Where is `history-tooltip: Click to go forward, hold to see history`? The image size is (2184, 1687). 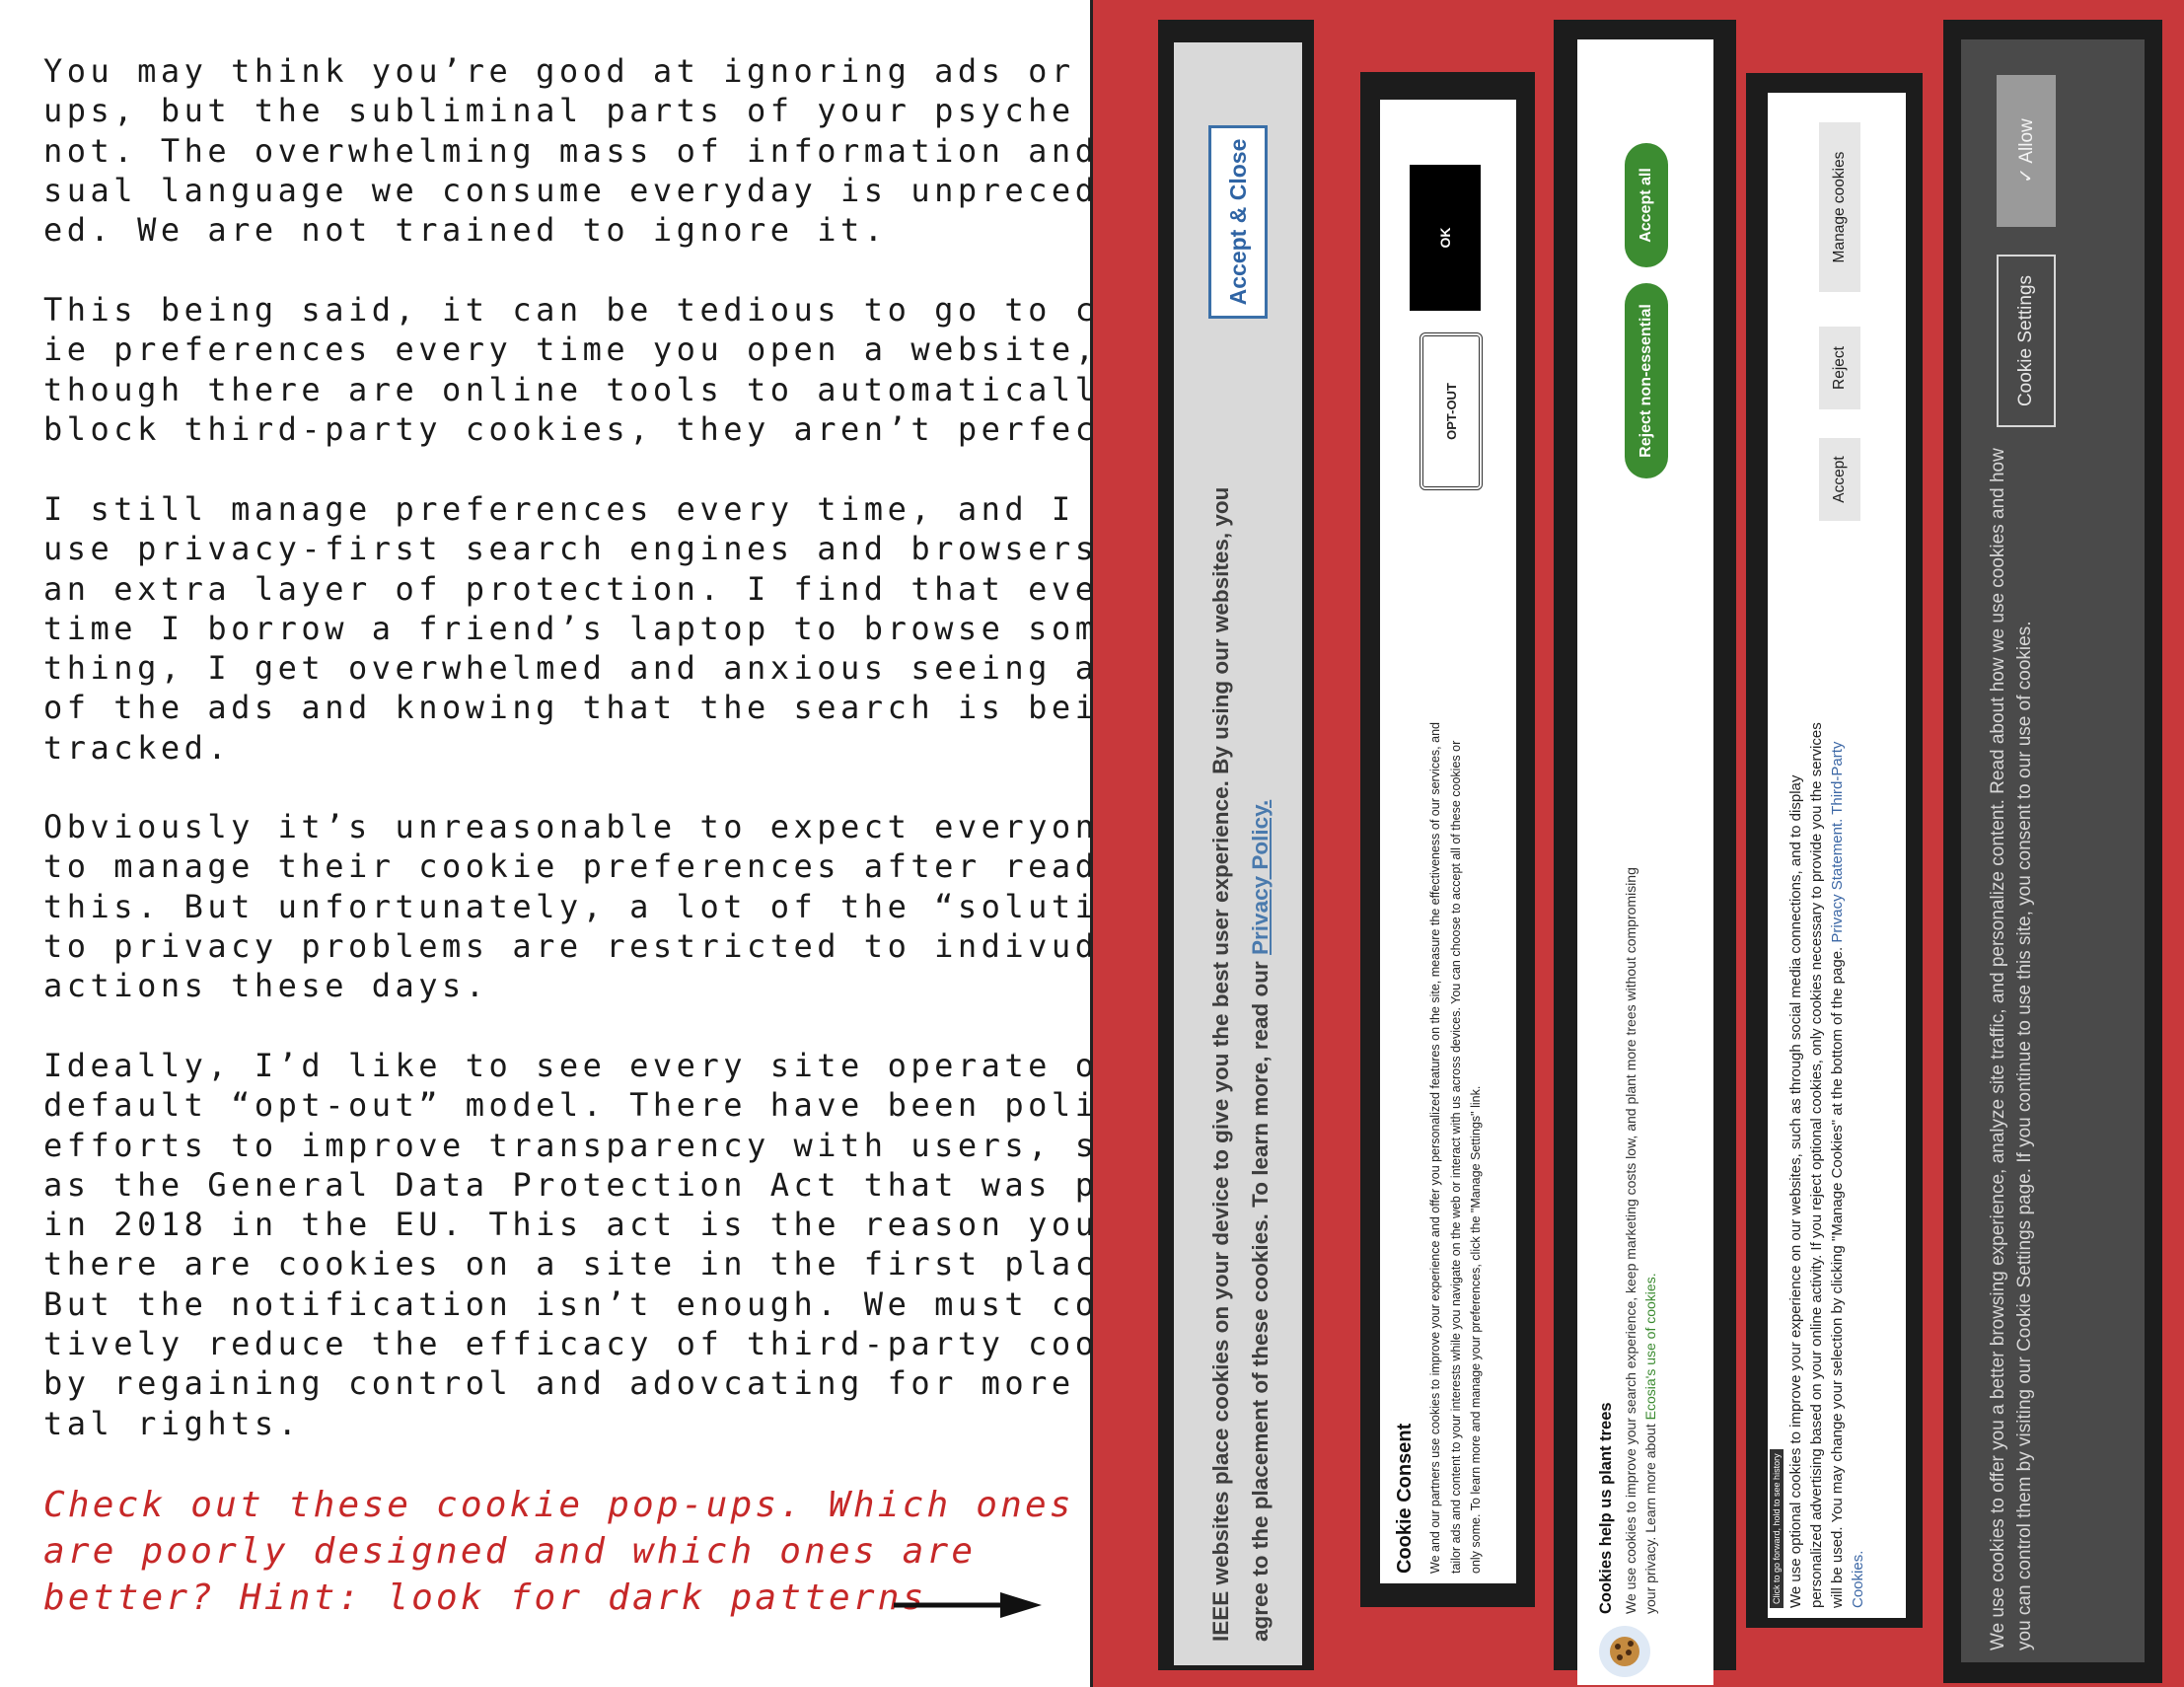
history-tooltip: Click to go forward, hold to see history is located at coordinates (1777, 1528).